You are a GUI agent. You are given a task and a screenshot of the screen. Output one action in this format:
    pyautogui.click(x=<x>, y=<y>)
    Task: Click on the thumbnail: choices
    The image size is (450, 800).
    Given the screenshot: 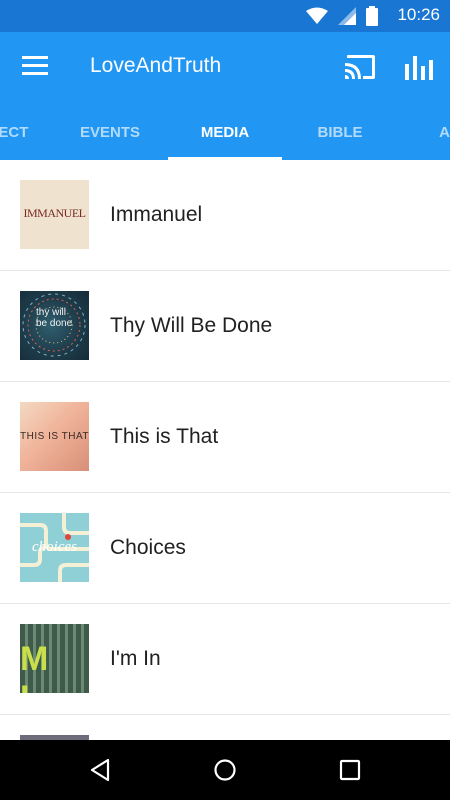 What is the action you would take?
    pyautogui.click(x=54, y=547)
    